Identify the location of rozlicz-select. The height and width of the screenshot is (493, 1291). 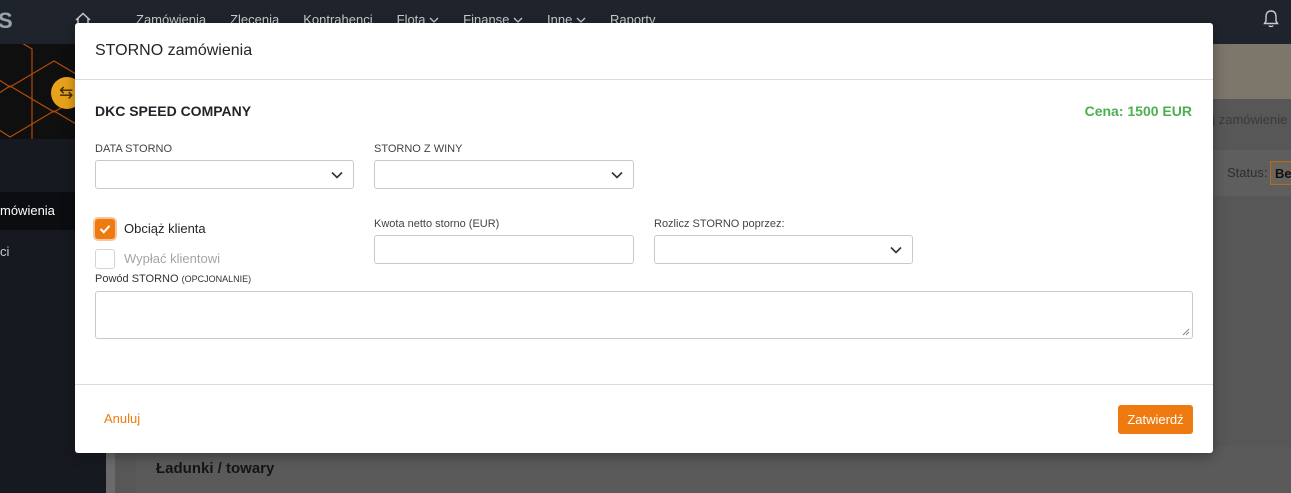
(783, 249).